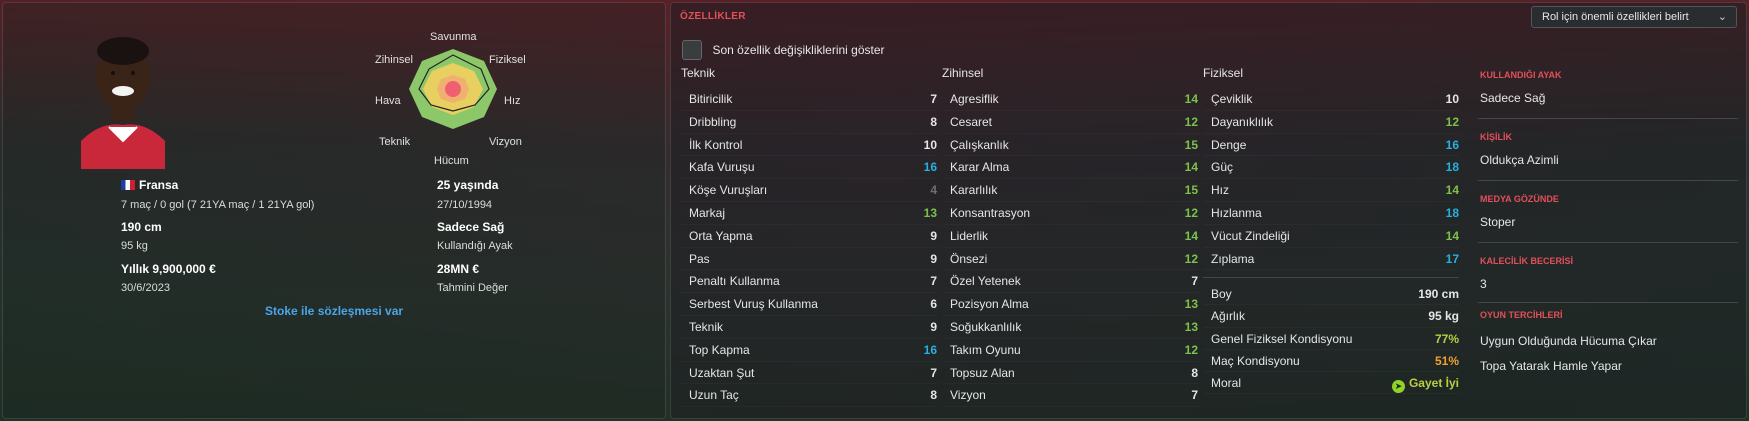 The image size is (1749, 421). What do you see at coordinates (1331, 316) in the screenshot?
I see `attribute-row: Ağırlık 95 kg` at bounding box center [1331, 316].